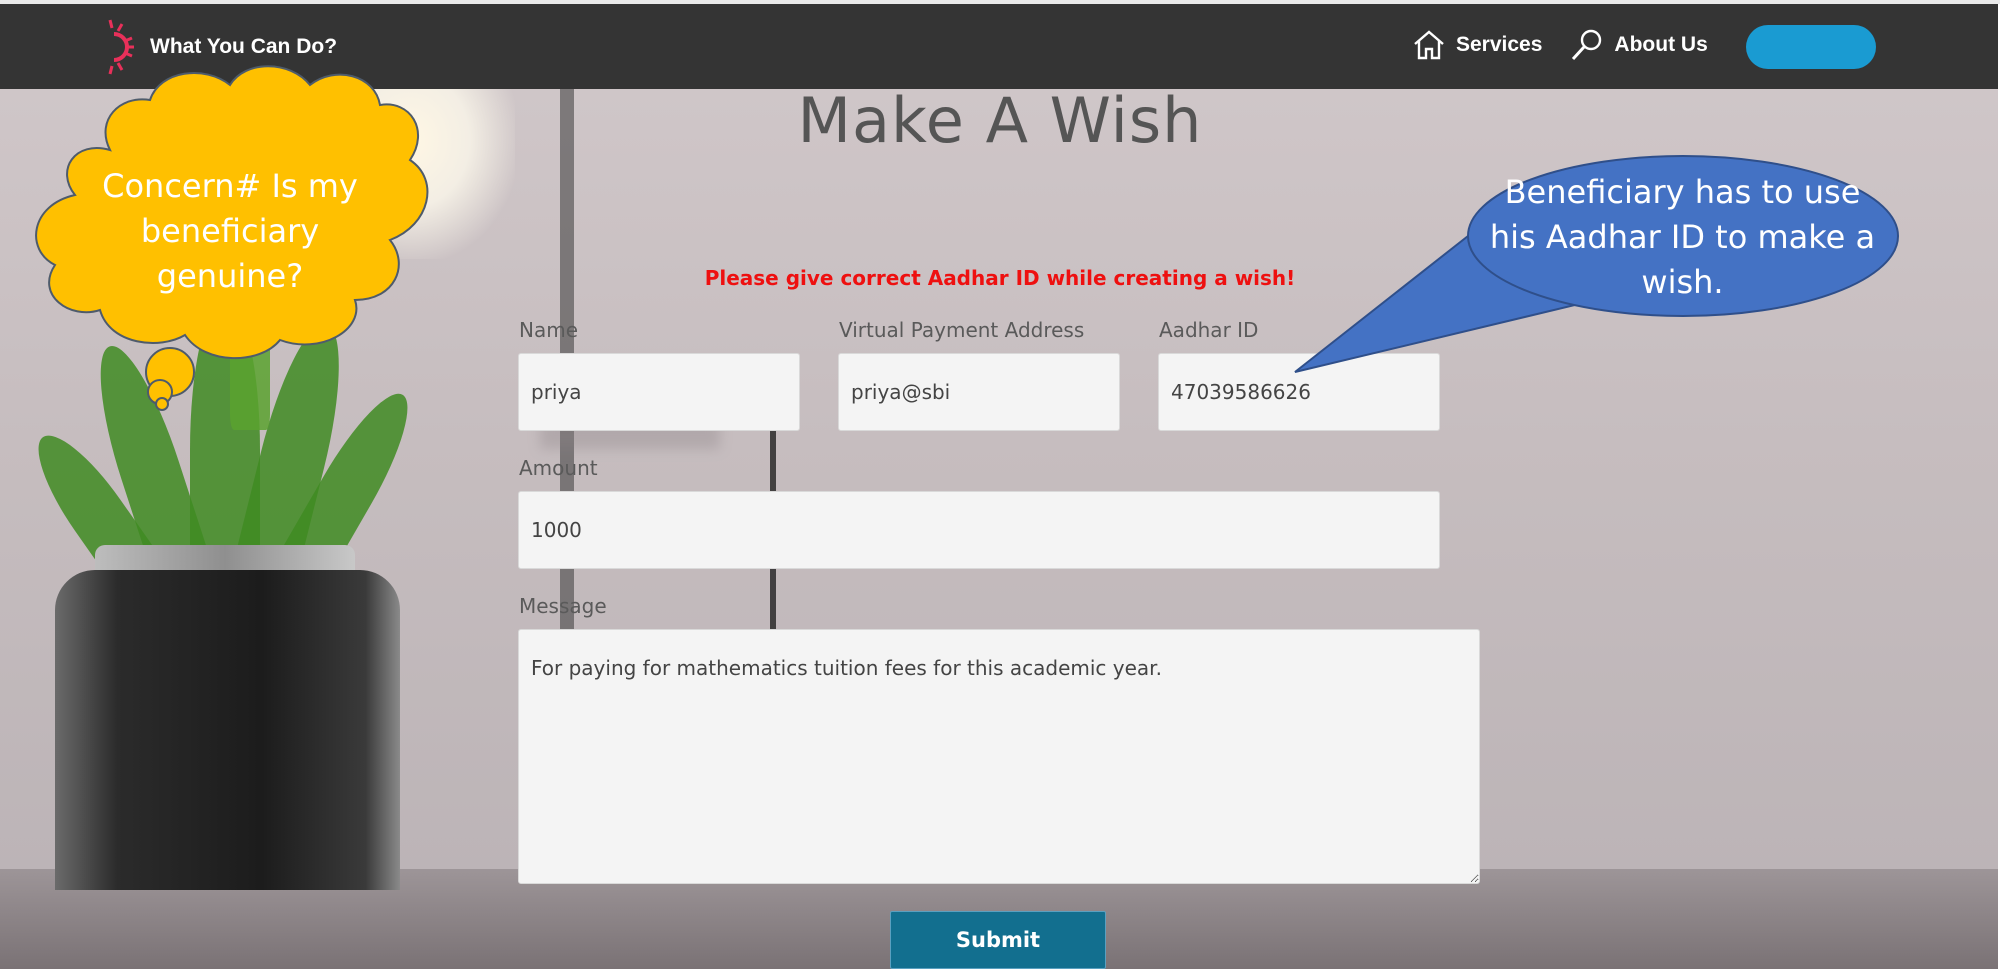 The image size is (2000, 969). What do you see at coordinates (979, 530) in the screenshot?
I see `amount-input` at bounding box center [979, 530].